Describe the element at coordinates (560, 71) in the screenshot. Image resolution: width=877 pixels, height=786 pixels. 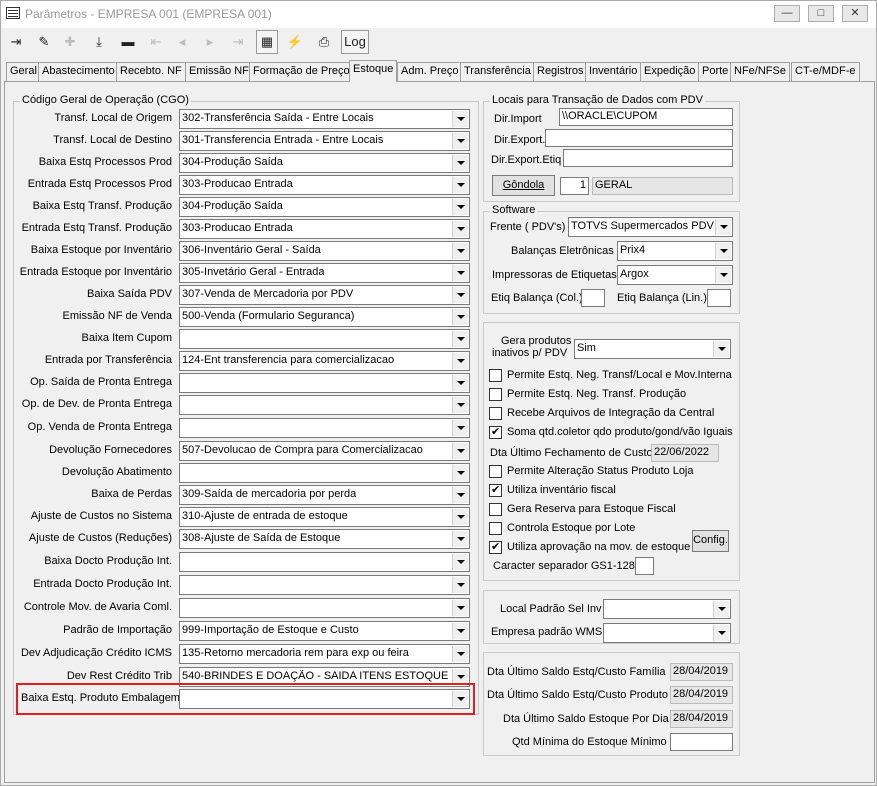
I see `tab-registros: Registros` at that location.